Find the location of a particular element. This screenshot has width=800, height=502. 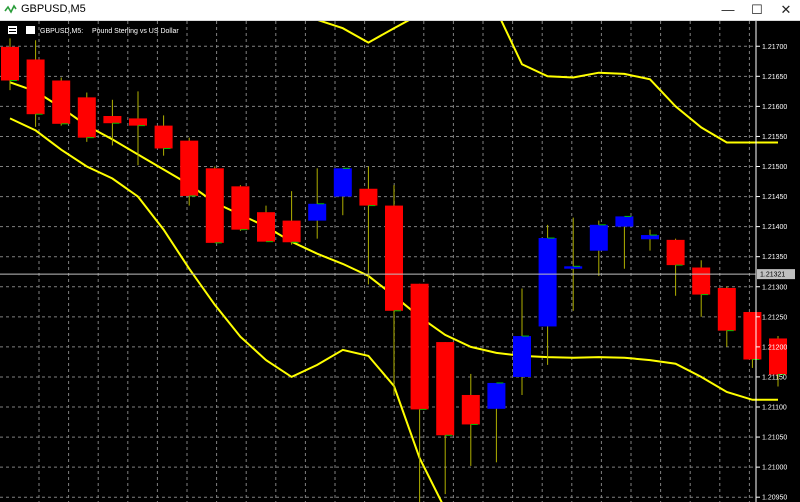

chart-header: GBPUSD,M5: Pound Sterling vs US Dollar is located at coordinates (93, 30).